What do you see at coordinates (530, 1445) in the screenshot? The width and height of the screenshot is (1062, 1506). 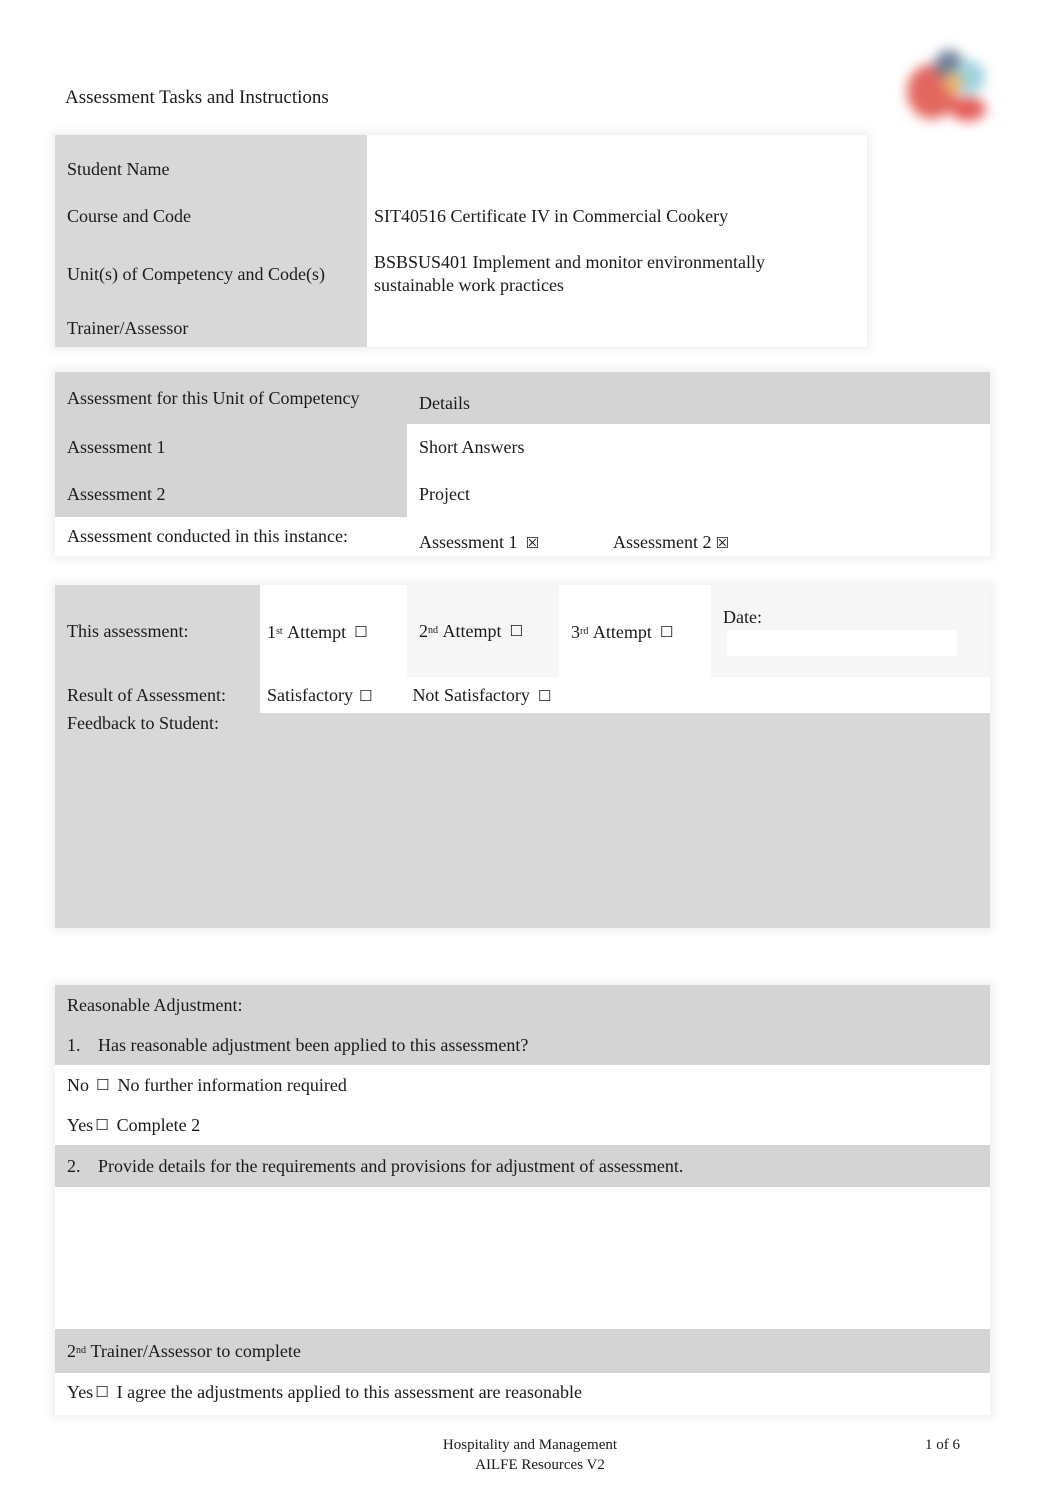 I see `footer-line-1: Hospitality and Management` at bounding box center [530, 1445].